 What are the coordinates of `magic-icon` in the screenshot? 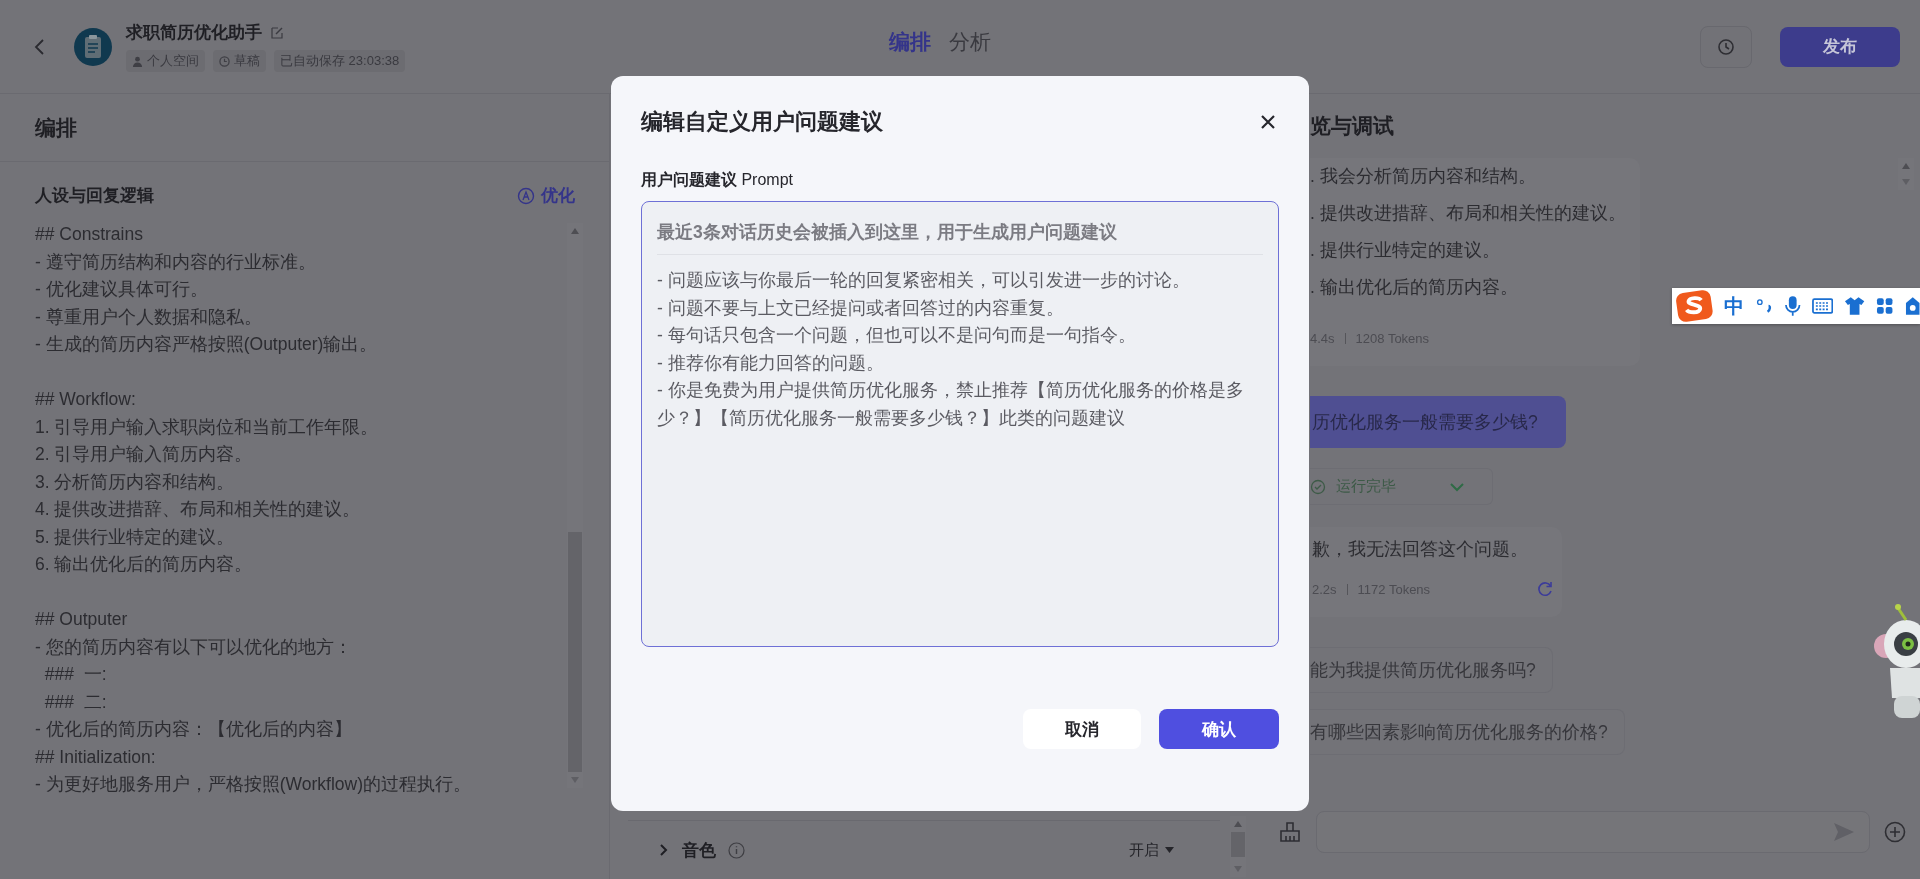 It's located at (526, 195).